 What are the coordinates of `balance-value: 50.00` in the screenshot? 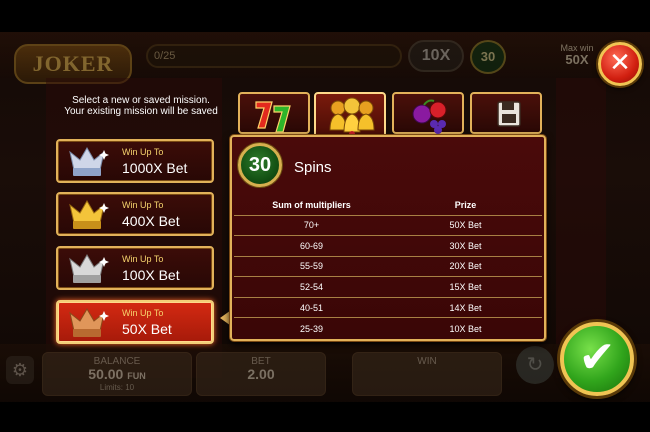 It's located at (106, 374).